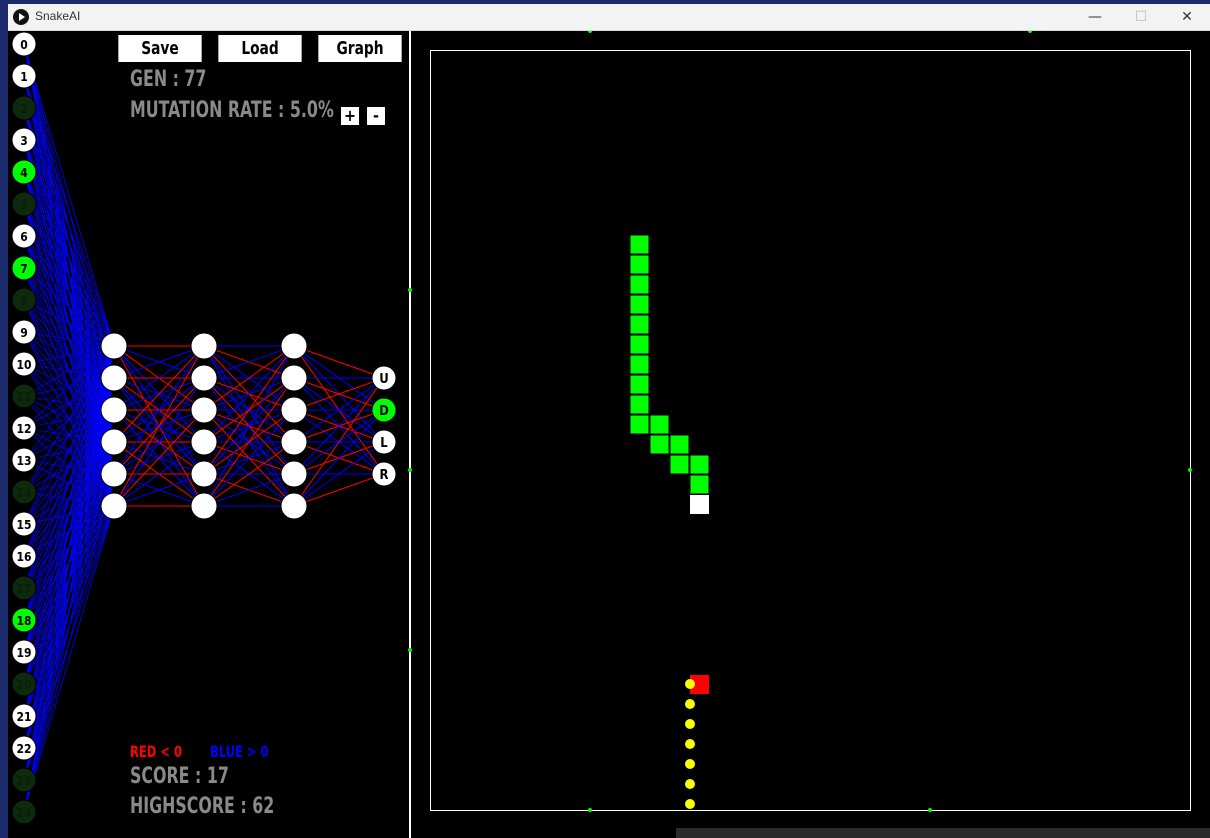 This screenshot has height=838, width=1210. I want to click on input-node-label: 16, so click(23, 557).